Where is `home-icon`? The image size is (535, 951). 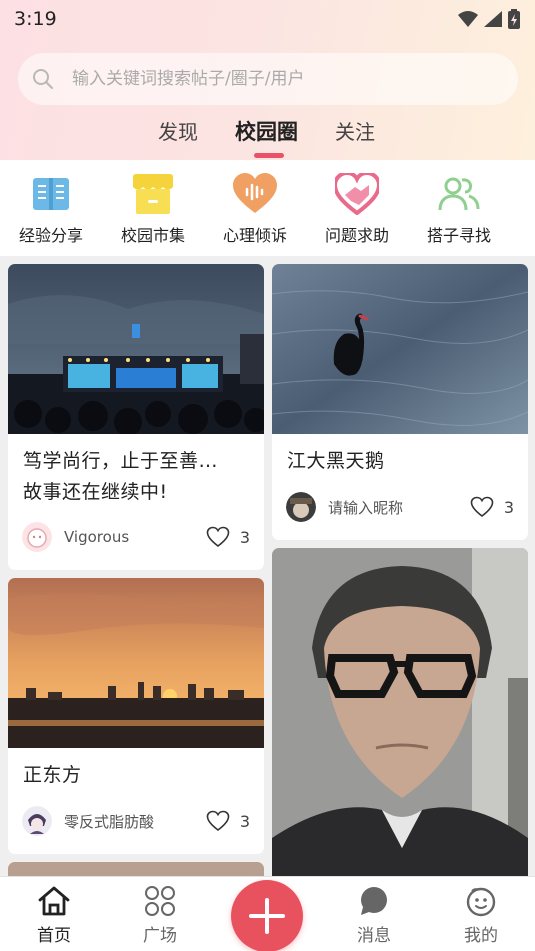
home-icon is located at coordinates (54, 901).